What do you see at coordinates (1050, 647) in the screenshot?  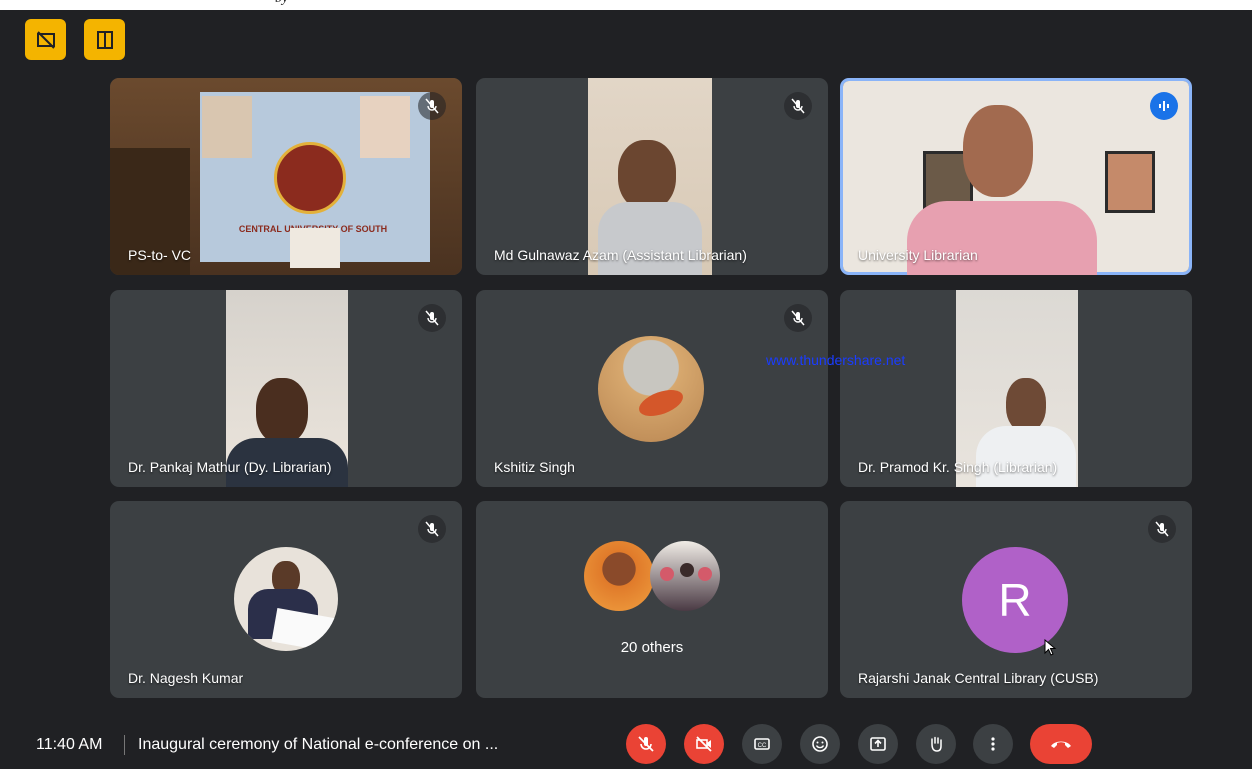 I see `mouse-cursor-icon` at bounding box center [1050, 647].